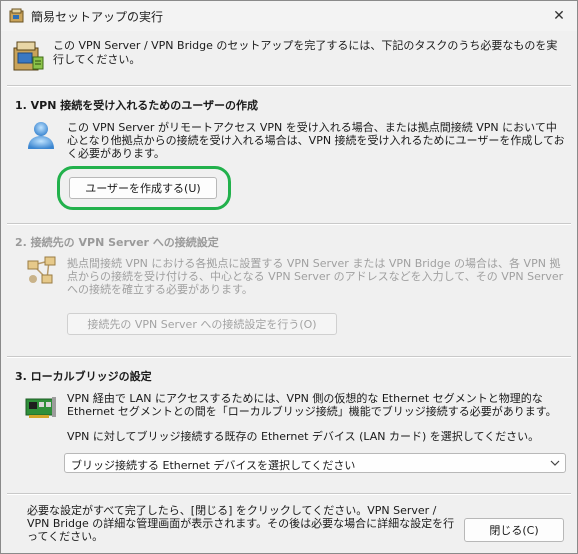  I want to click on user-icon, so click(41, 135).